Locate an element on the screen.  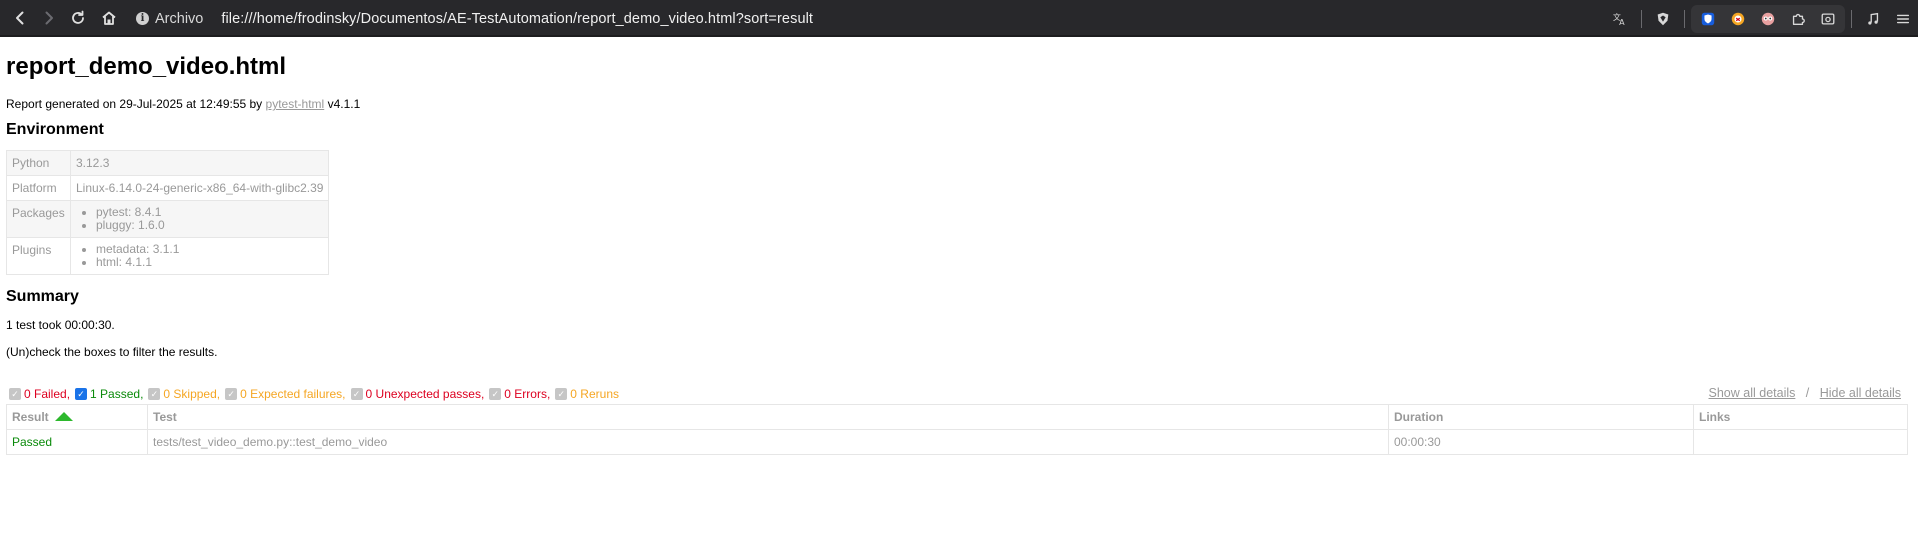
filter-skipped-label: 0 Skipped, is located at coordinates (192, 394).